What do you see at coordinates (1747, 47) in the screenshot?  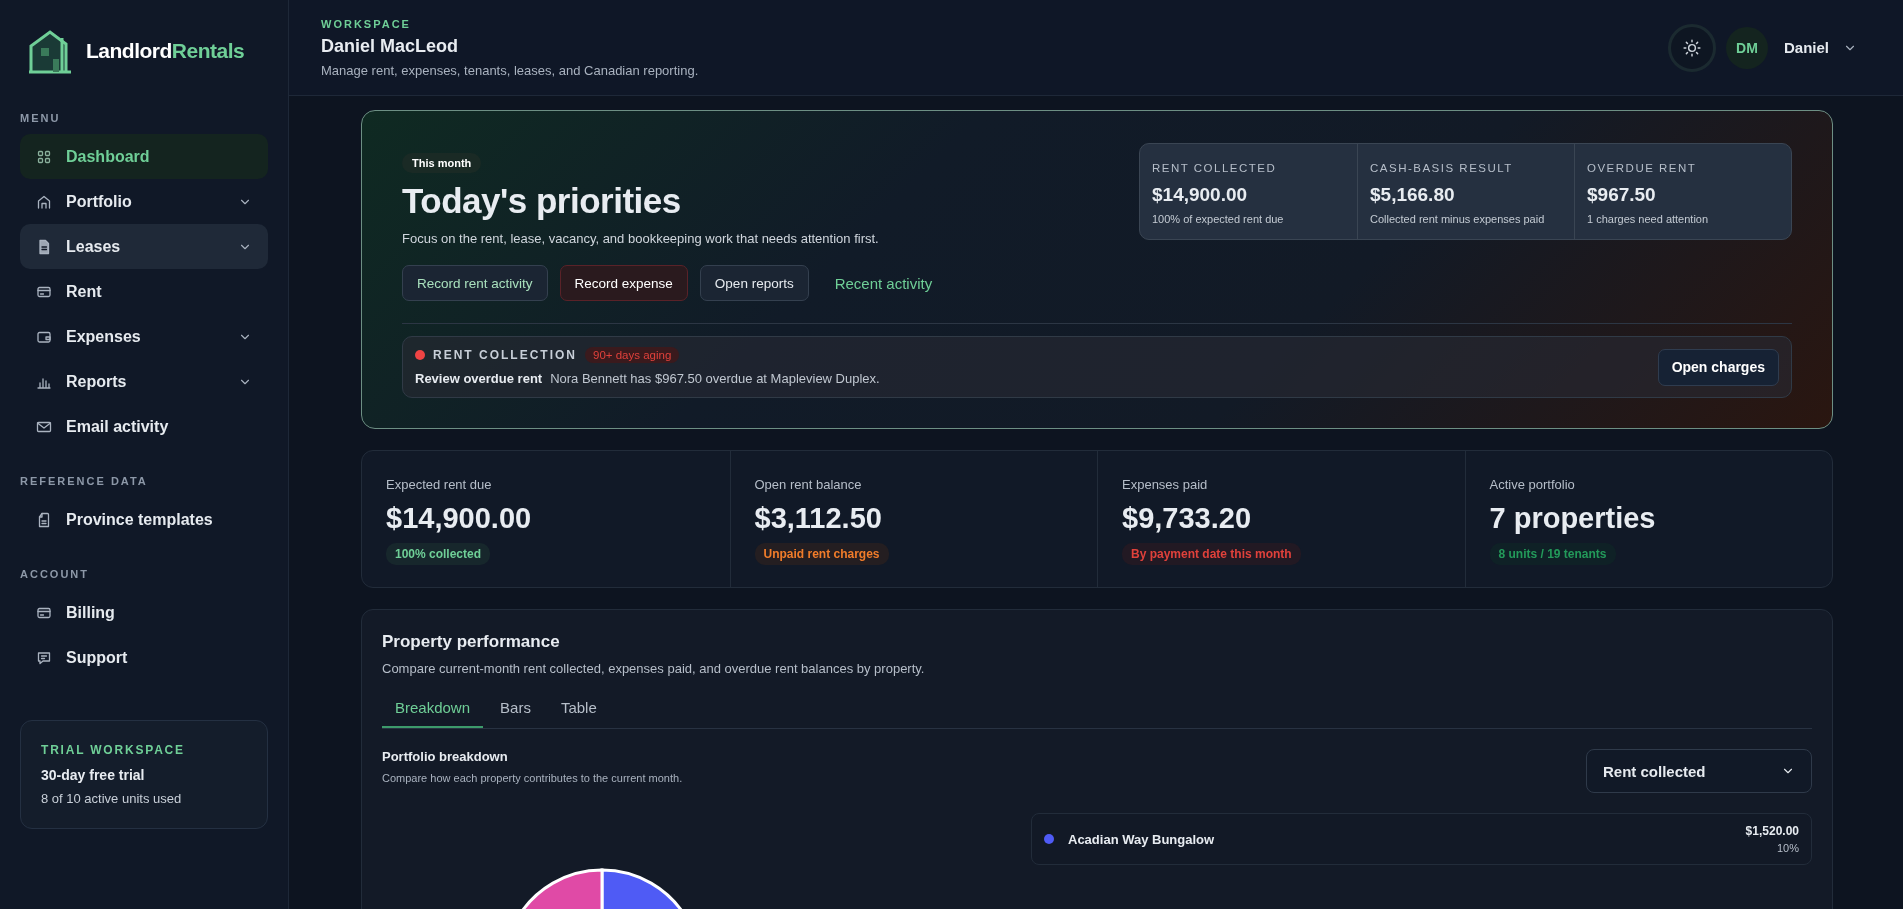 I see `user-avatar: DM` at bounding box center [1747, 47].